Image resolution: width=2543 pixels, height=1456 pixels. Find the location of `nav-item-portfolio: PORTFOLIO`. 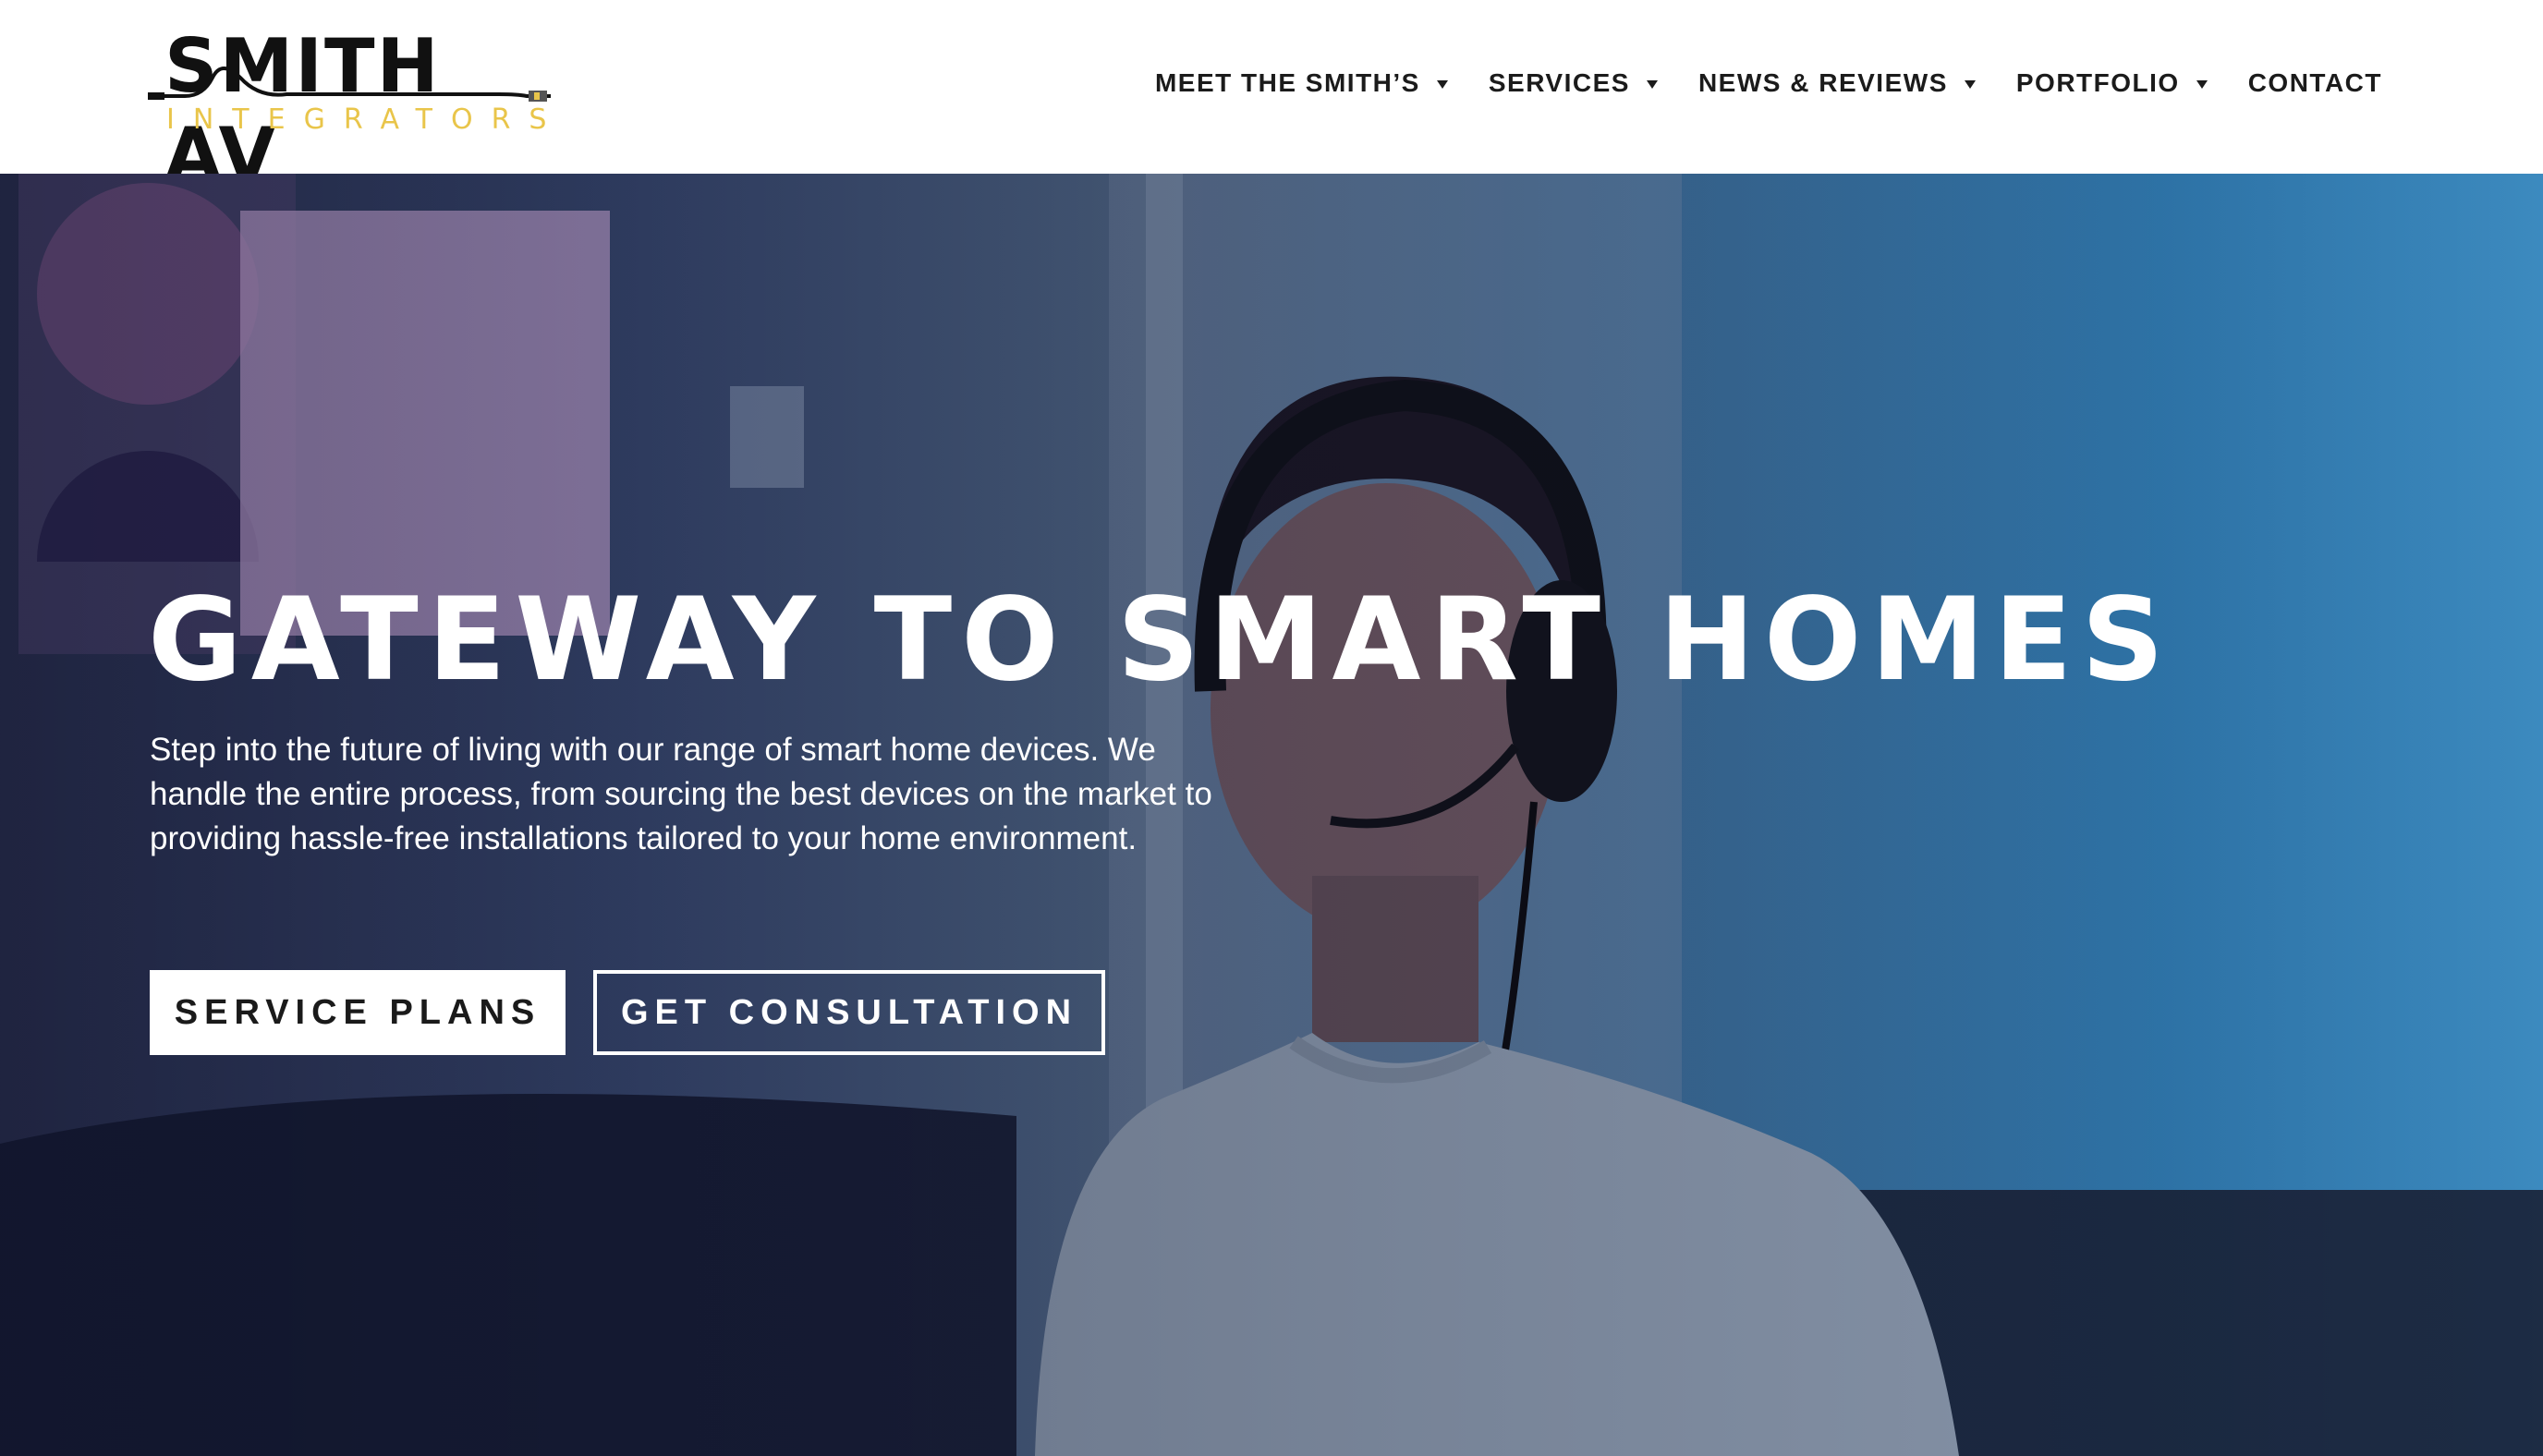

nav-item-portfolio: PORTFOLIO is located at coordinates (2112, 83).